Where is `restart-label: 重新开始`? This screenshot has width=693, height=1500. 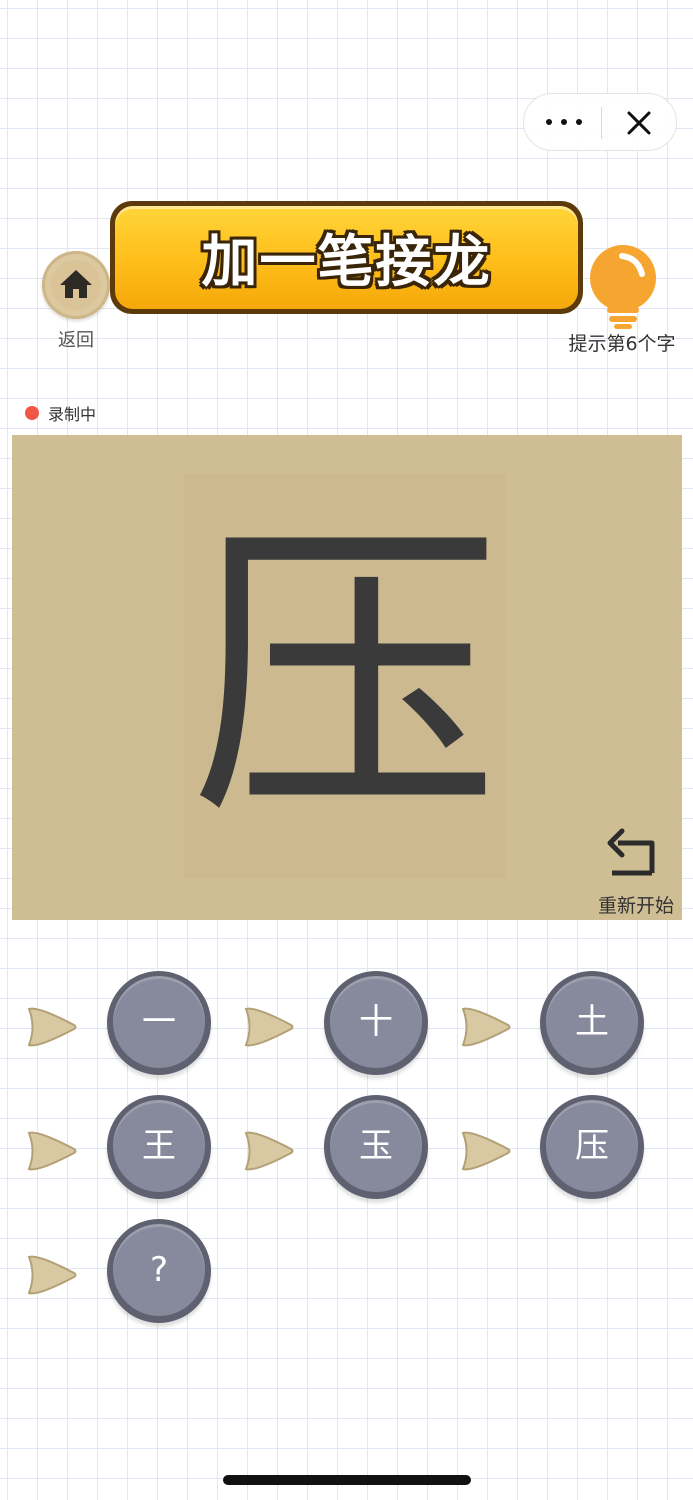 restart-label: 重新开始 is located at coordinates (636, 904).